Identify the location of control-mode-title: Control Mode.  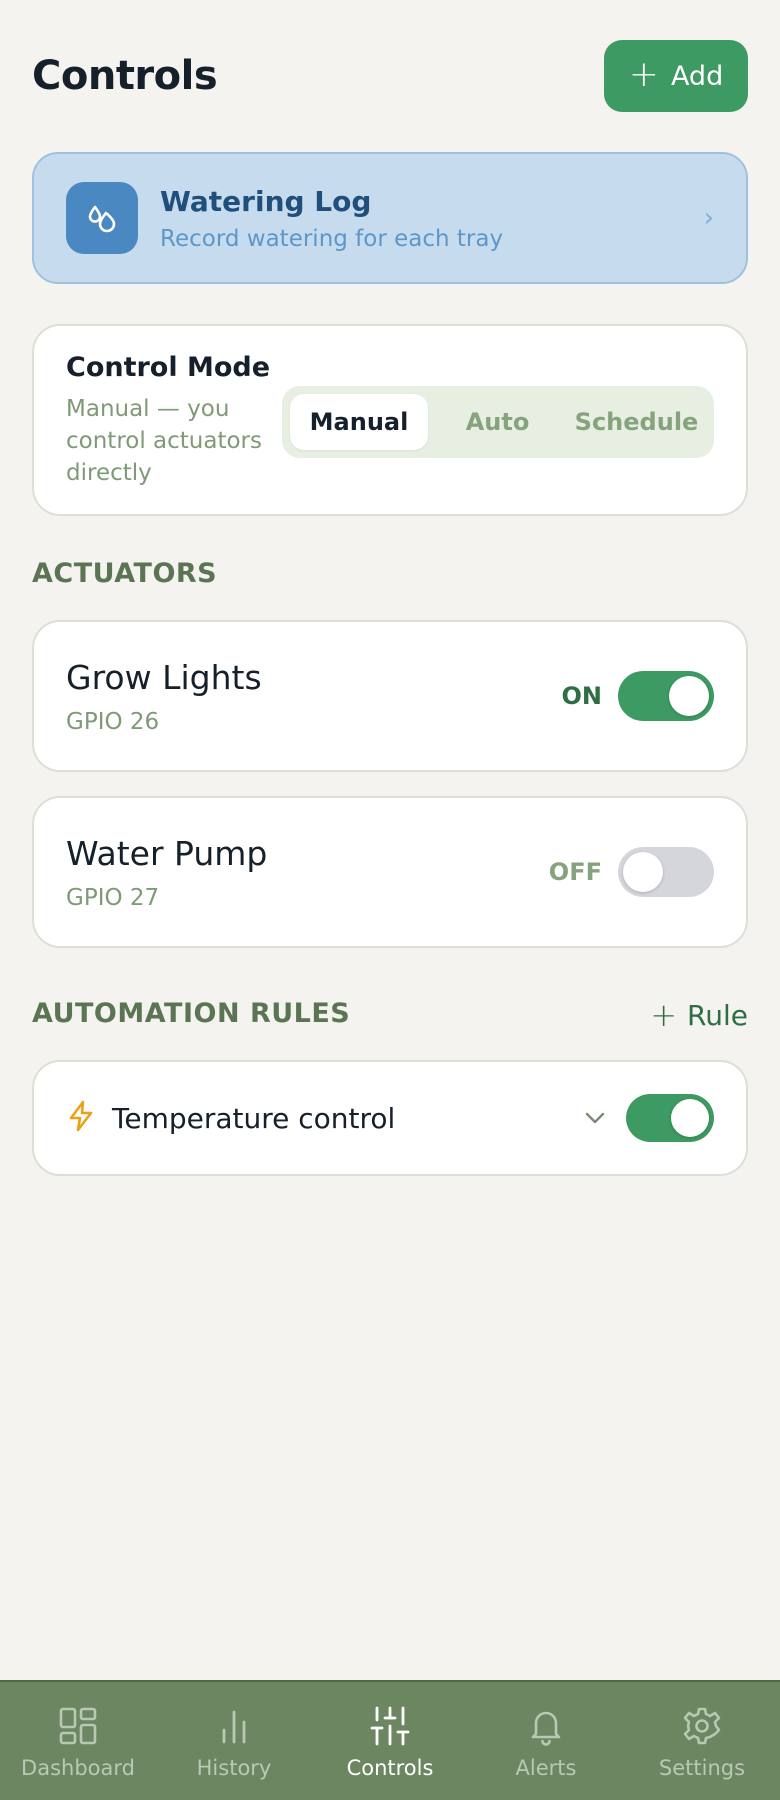
(168, 367).